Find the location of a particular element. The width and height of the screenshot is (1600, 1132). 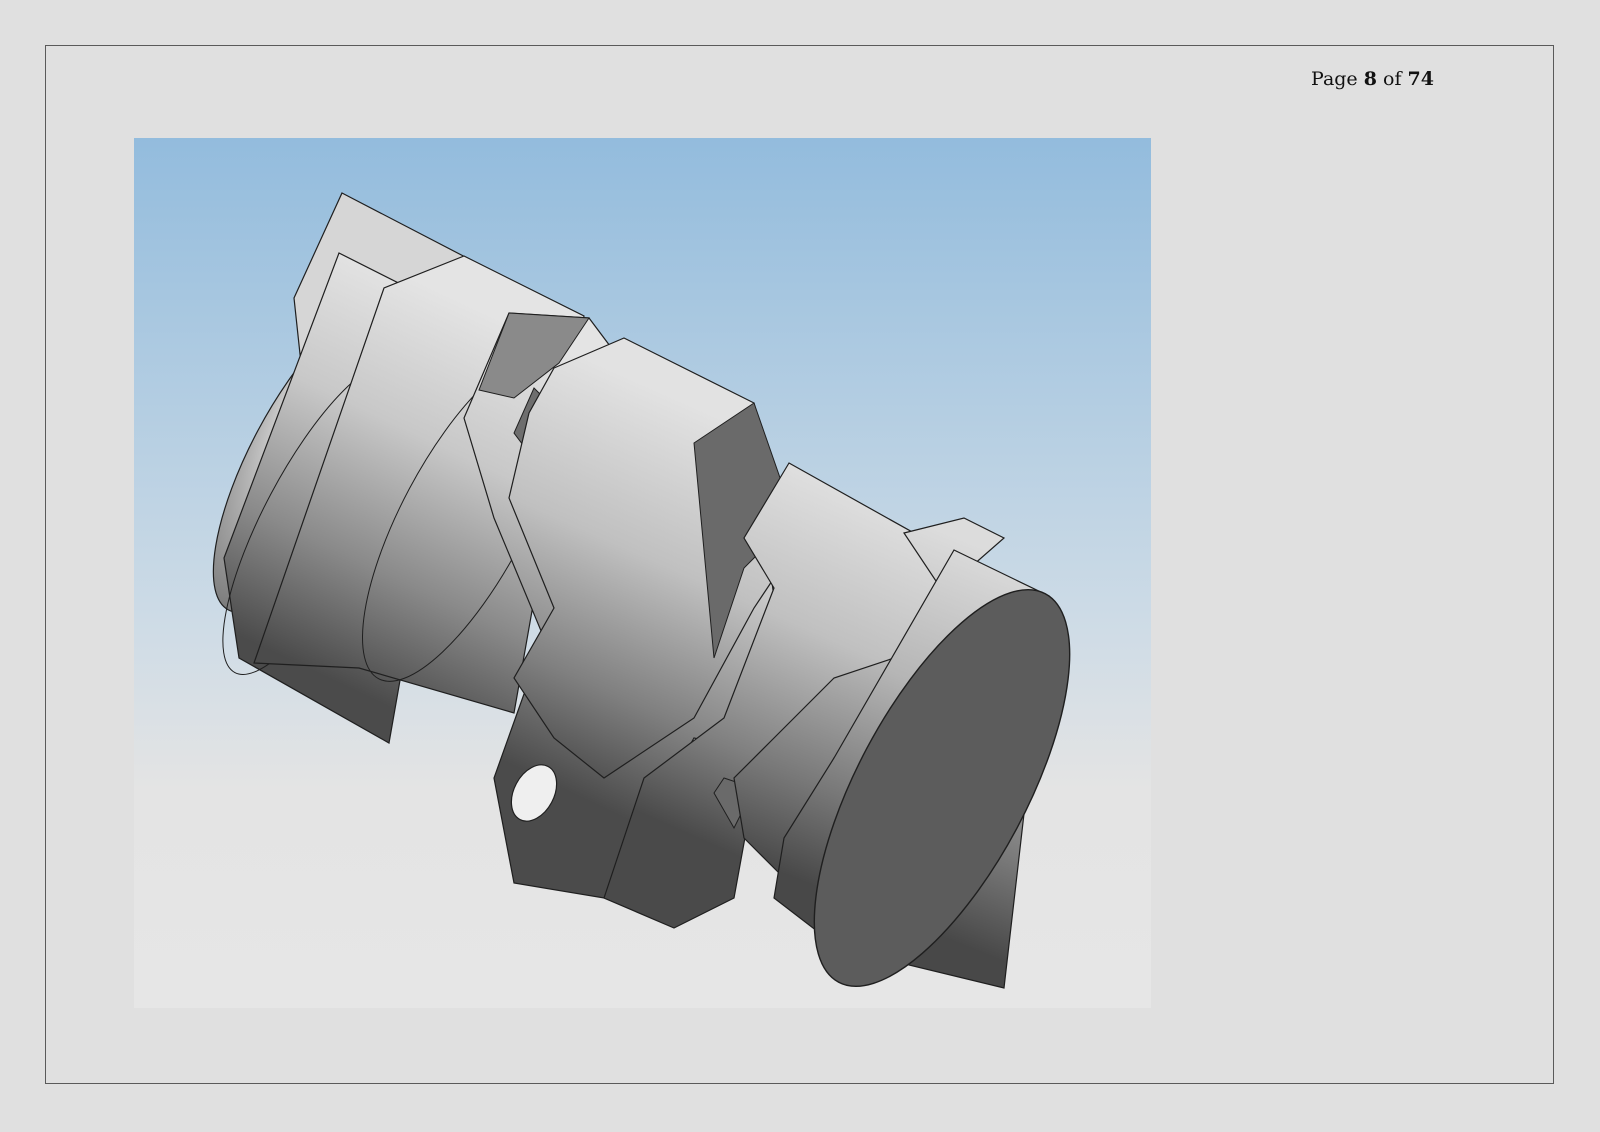

page-of-label: of is located at coordinates (1392, 79).